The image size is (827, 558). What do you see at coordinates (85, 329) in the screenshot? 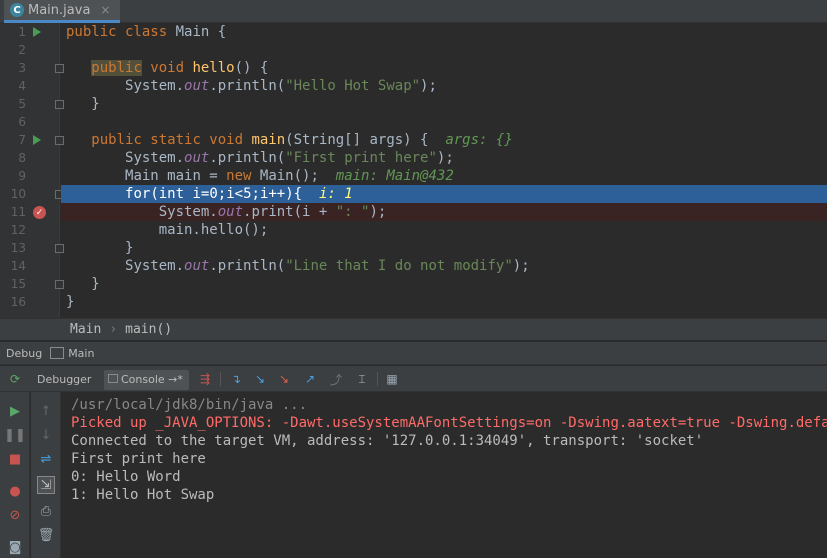
I see `breadcrumb-class: Main` at bounding box center [85, 329].